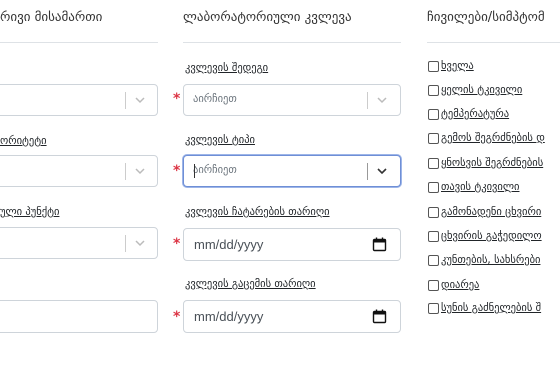  Describe the element at coordinates (491, 260) in the screenshot. I see `symptom-label: კუნთების, სახსრები` at that location.